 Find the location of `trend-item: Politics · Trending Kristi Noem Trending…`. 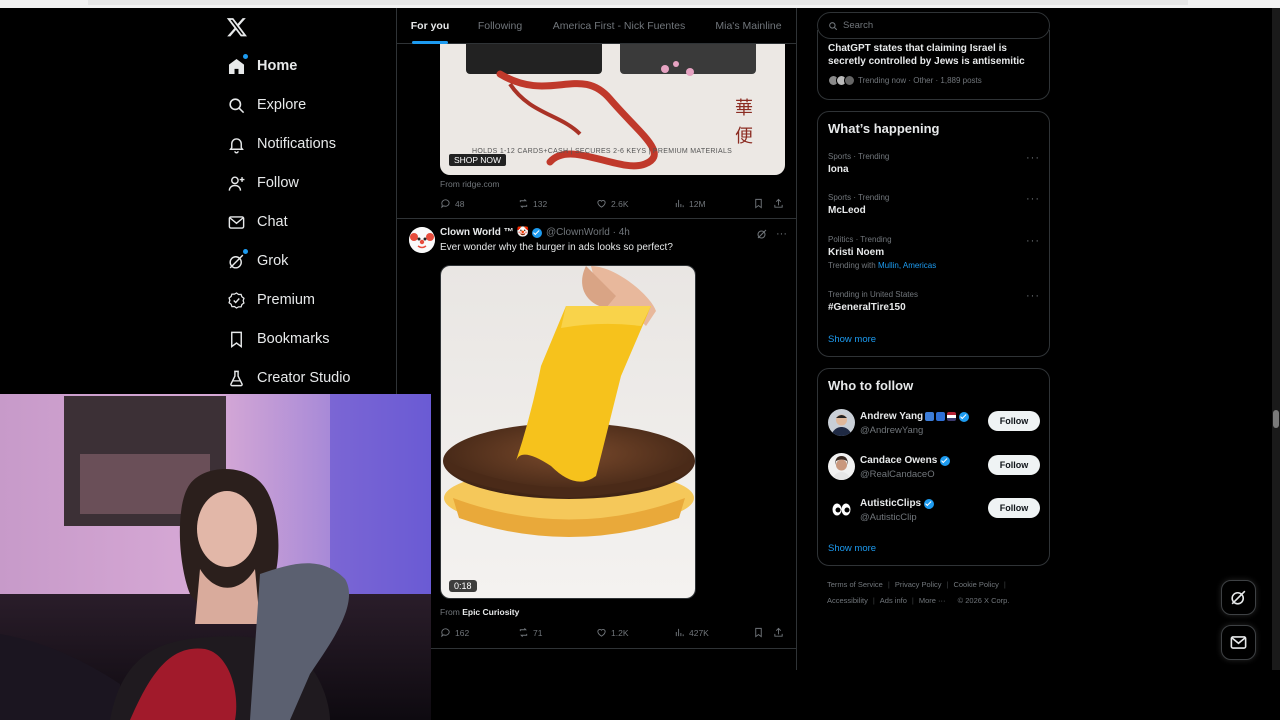

trend-item: Politics · Trending Kristi Noem Trending… is located at coordinates (934, 252).